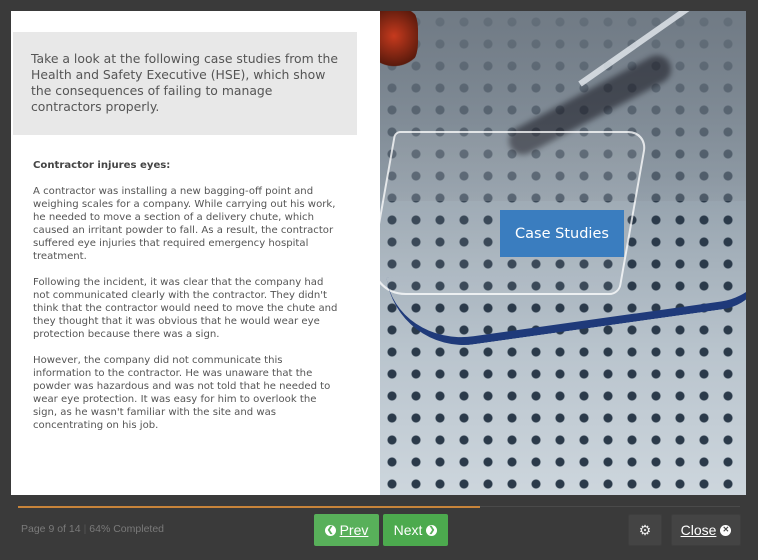  What do you see at coordinates (127, 529) in the screenshot?
I see `completion-indicator: 64% Completed` at bounding box center [127, 529].